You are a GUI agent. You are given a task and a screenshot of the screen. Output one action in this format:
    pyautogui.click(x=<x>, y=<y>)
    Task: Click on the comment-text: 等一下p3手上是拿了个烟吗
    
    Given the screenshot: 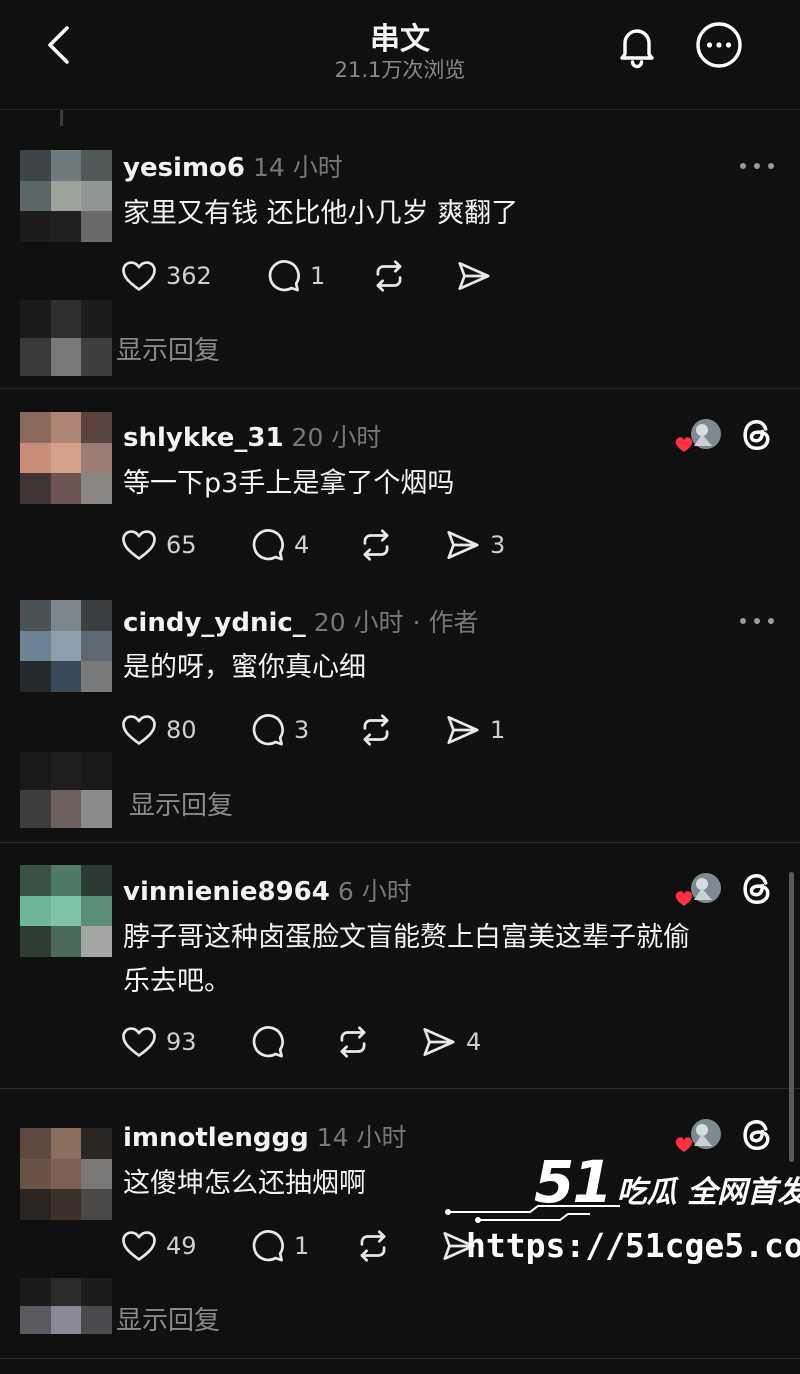 What is the action you would take?
    pyautogui.click(x=289, y=483)
    